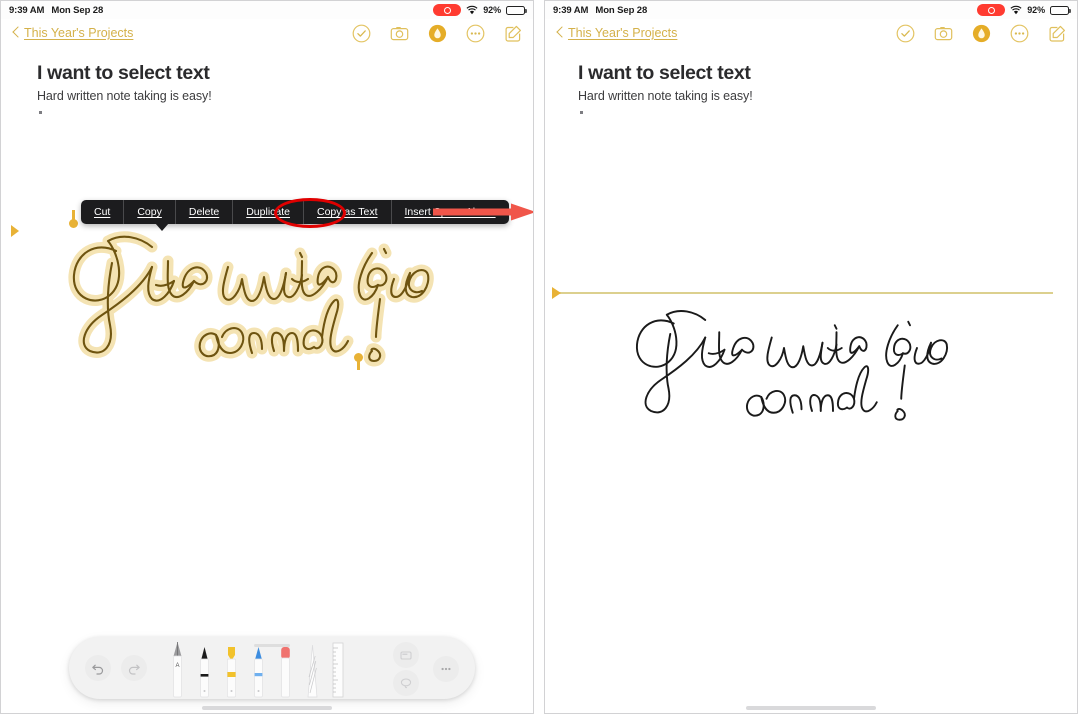  I want to click on palette-tools: A, so click(257, 668).